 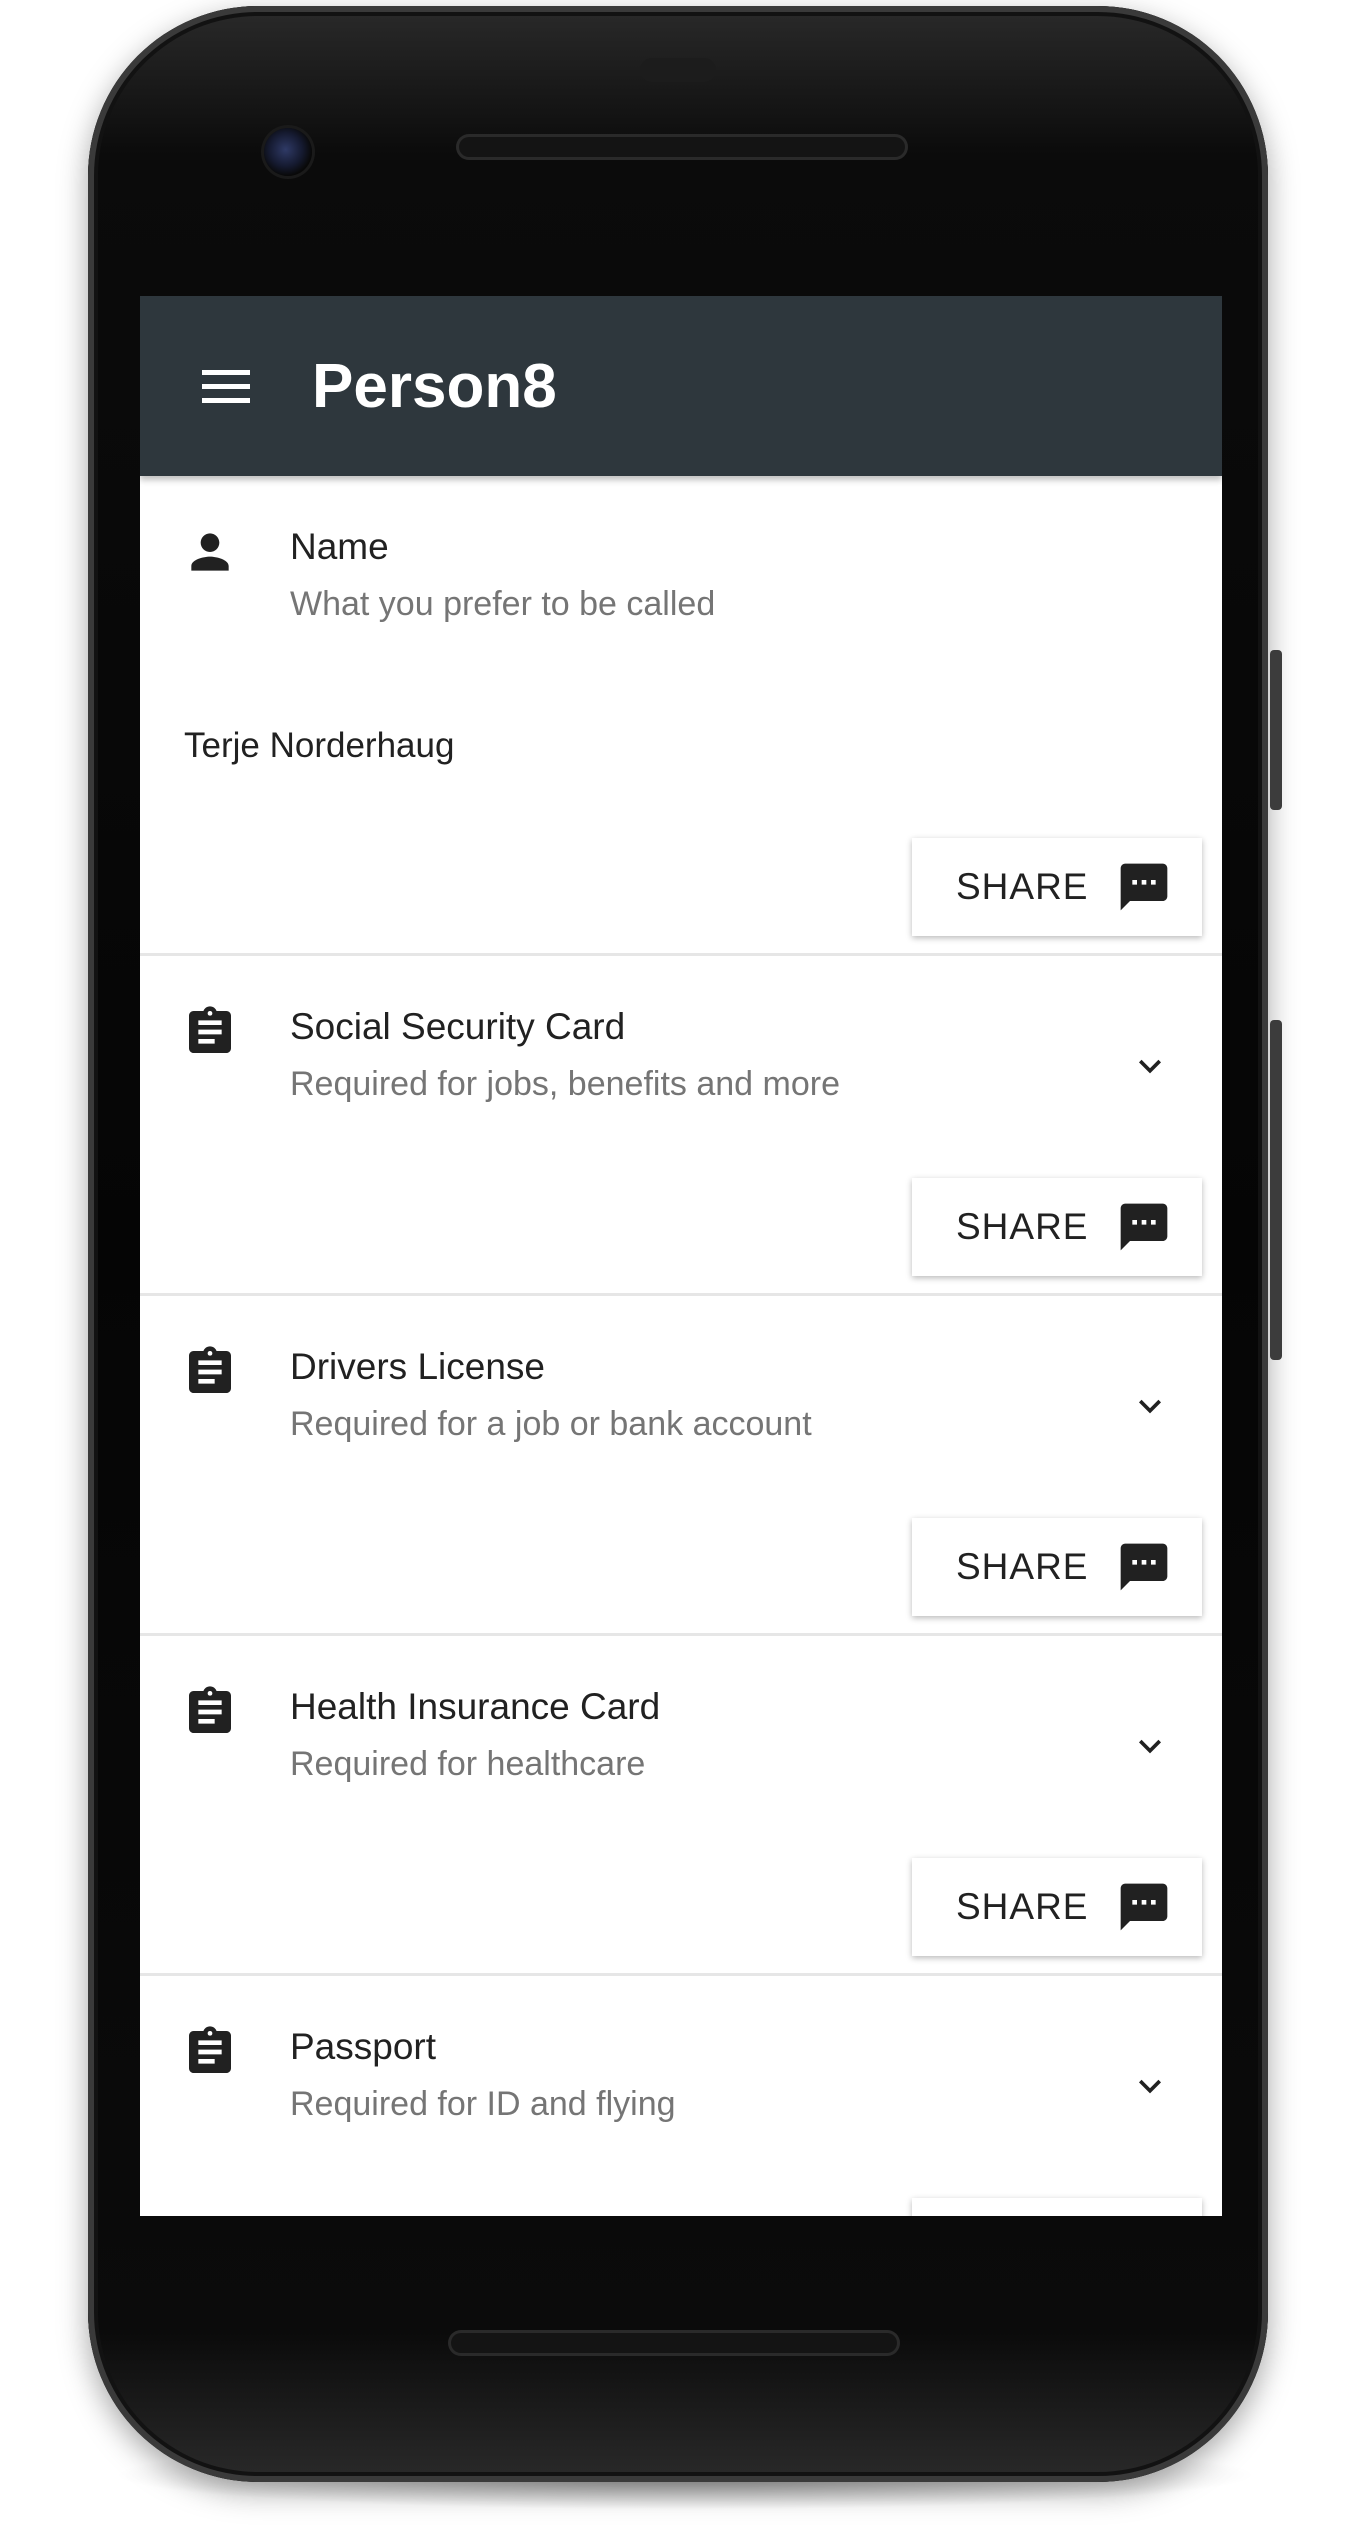 What do you see at coordinates (551, 1424) in the screenshot?
I see `card-subtitle: Required for a job or bank account` at bounding box center [551, 1424].